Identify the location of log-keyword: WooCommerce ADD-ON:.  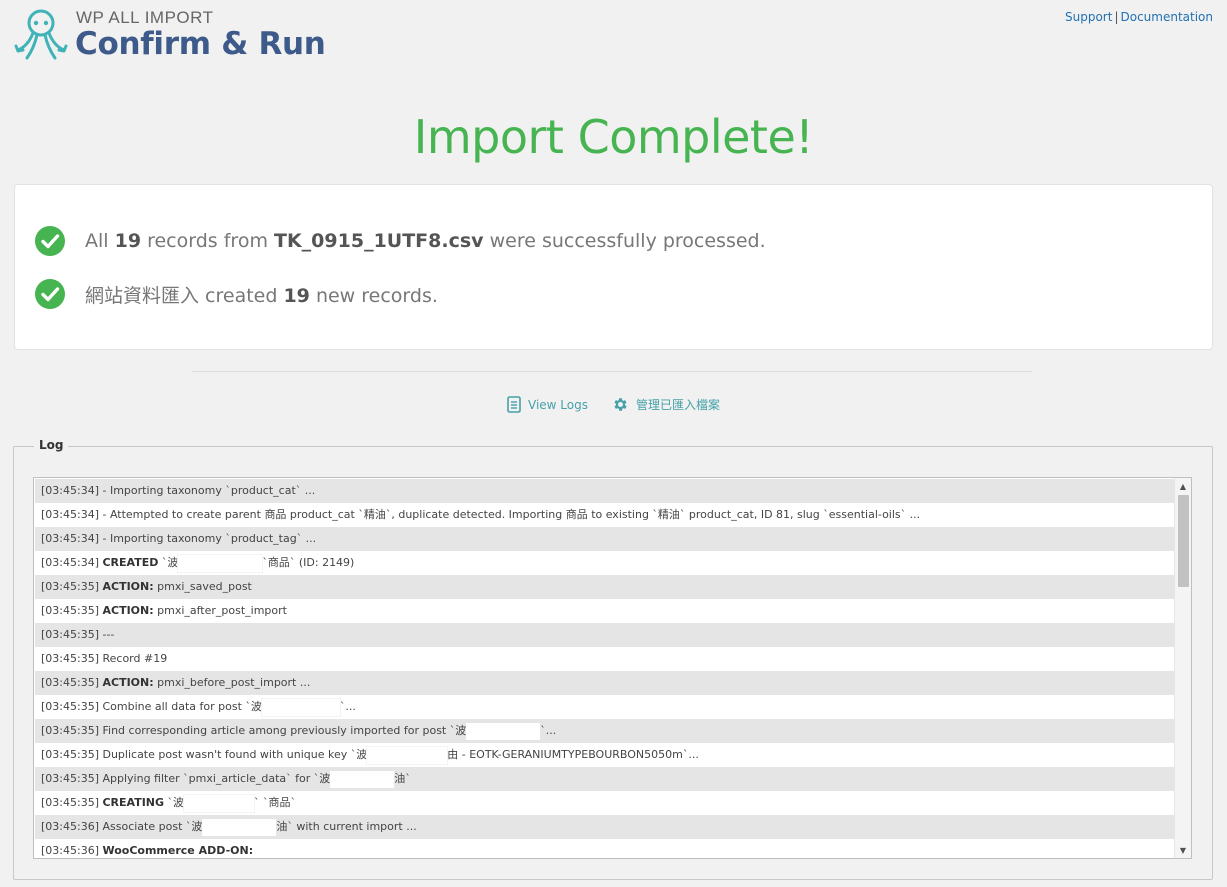
(178, 850).